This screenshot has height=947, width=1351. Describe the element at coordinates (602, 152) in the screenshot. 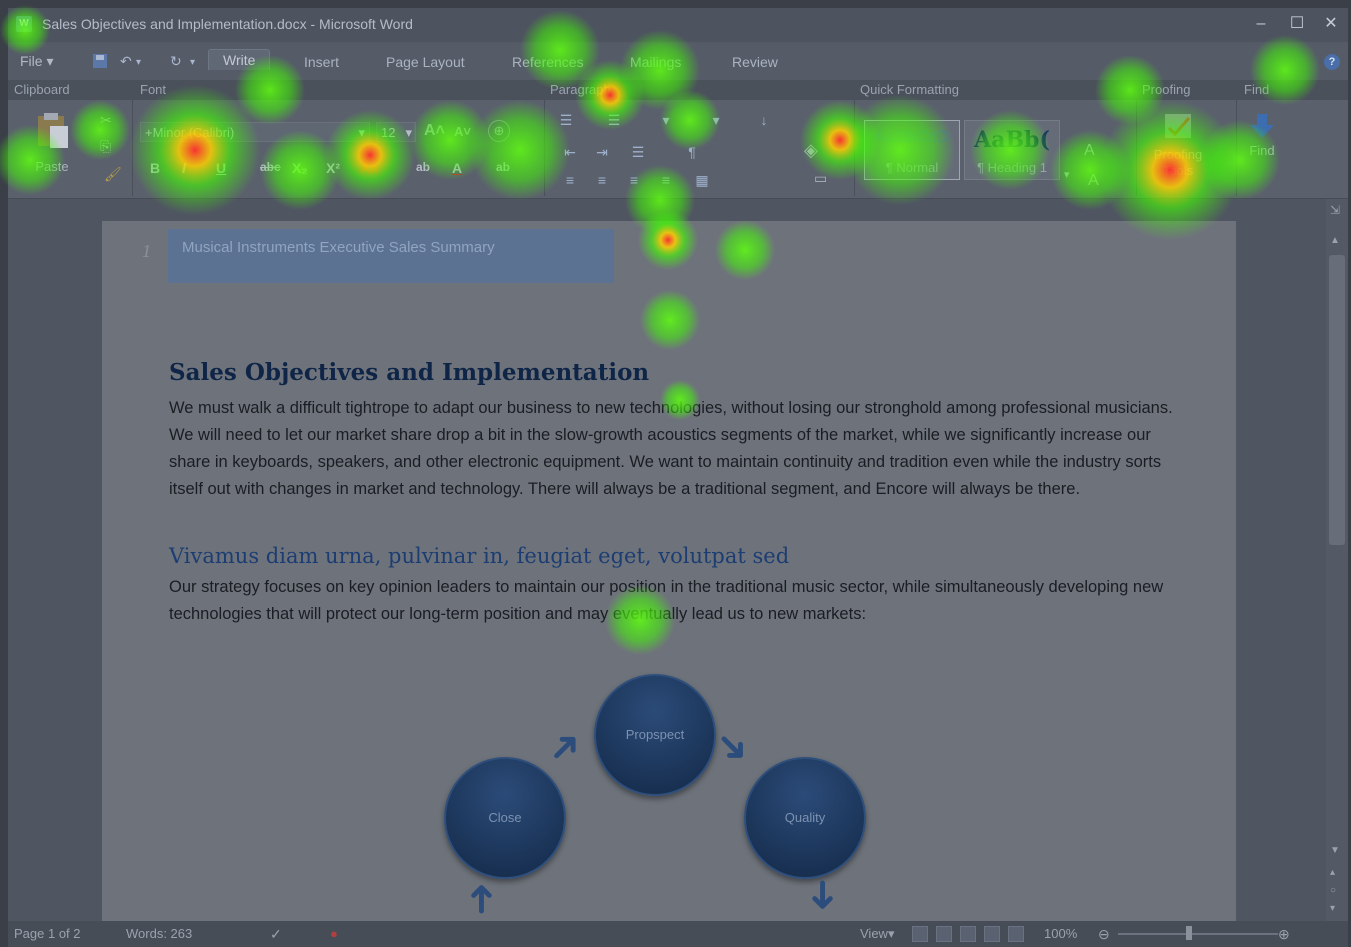

I see `indent-right-icon: ⇥` at that location.